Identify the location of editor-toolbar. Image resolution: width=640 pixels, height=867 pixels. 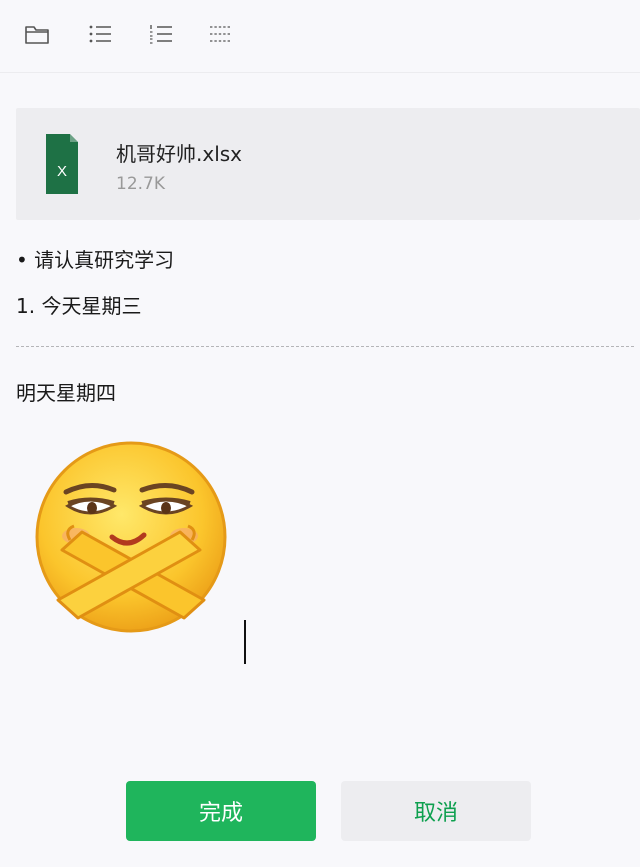
(320, 36).